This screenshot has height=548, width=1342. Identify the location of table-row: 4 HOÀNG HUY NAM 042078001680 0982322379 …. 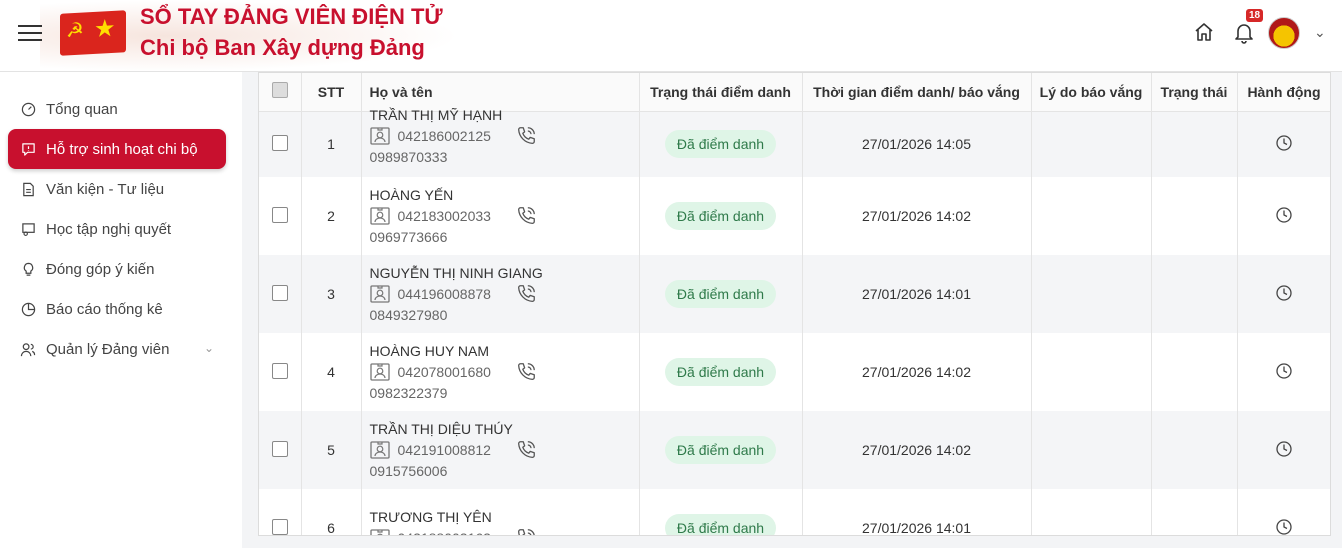
(794, 372).